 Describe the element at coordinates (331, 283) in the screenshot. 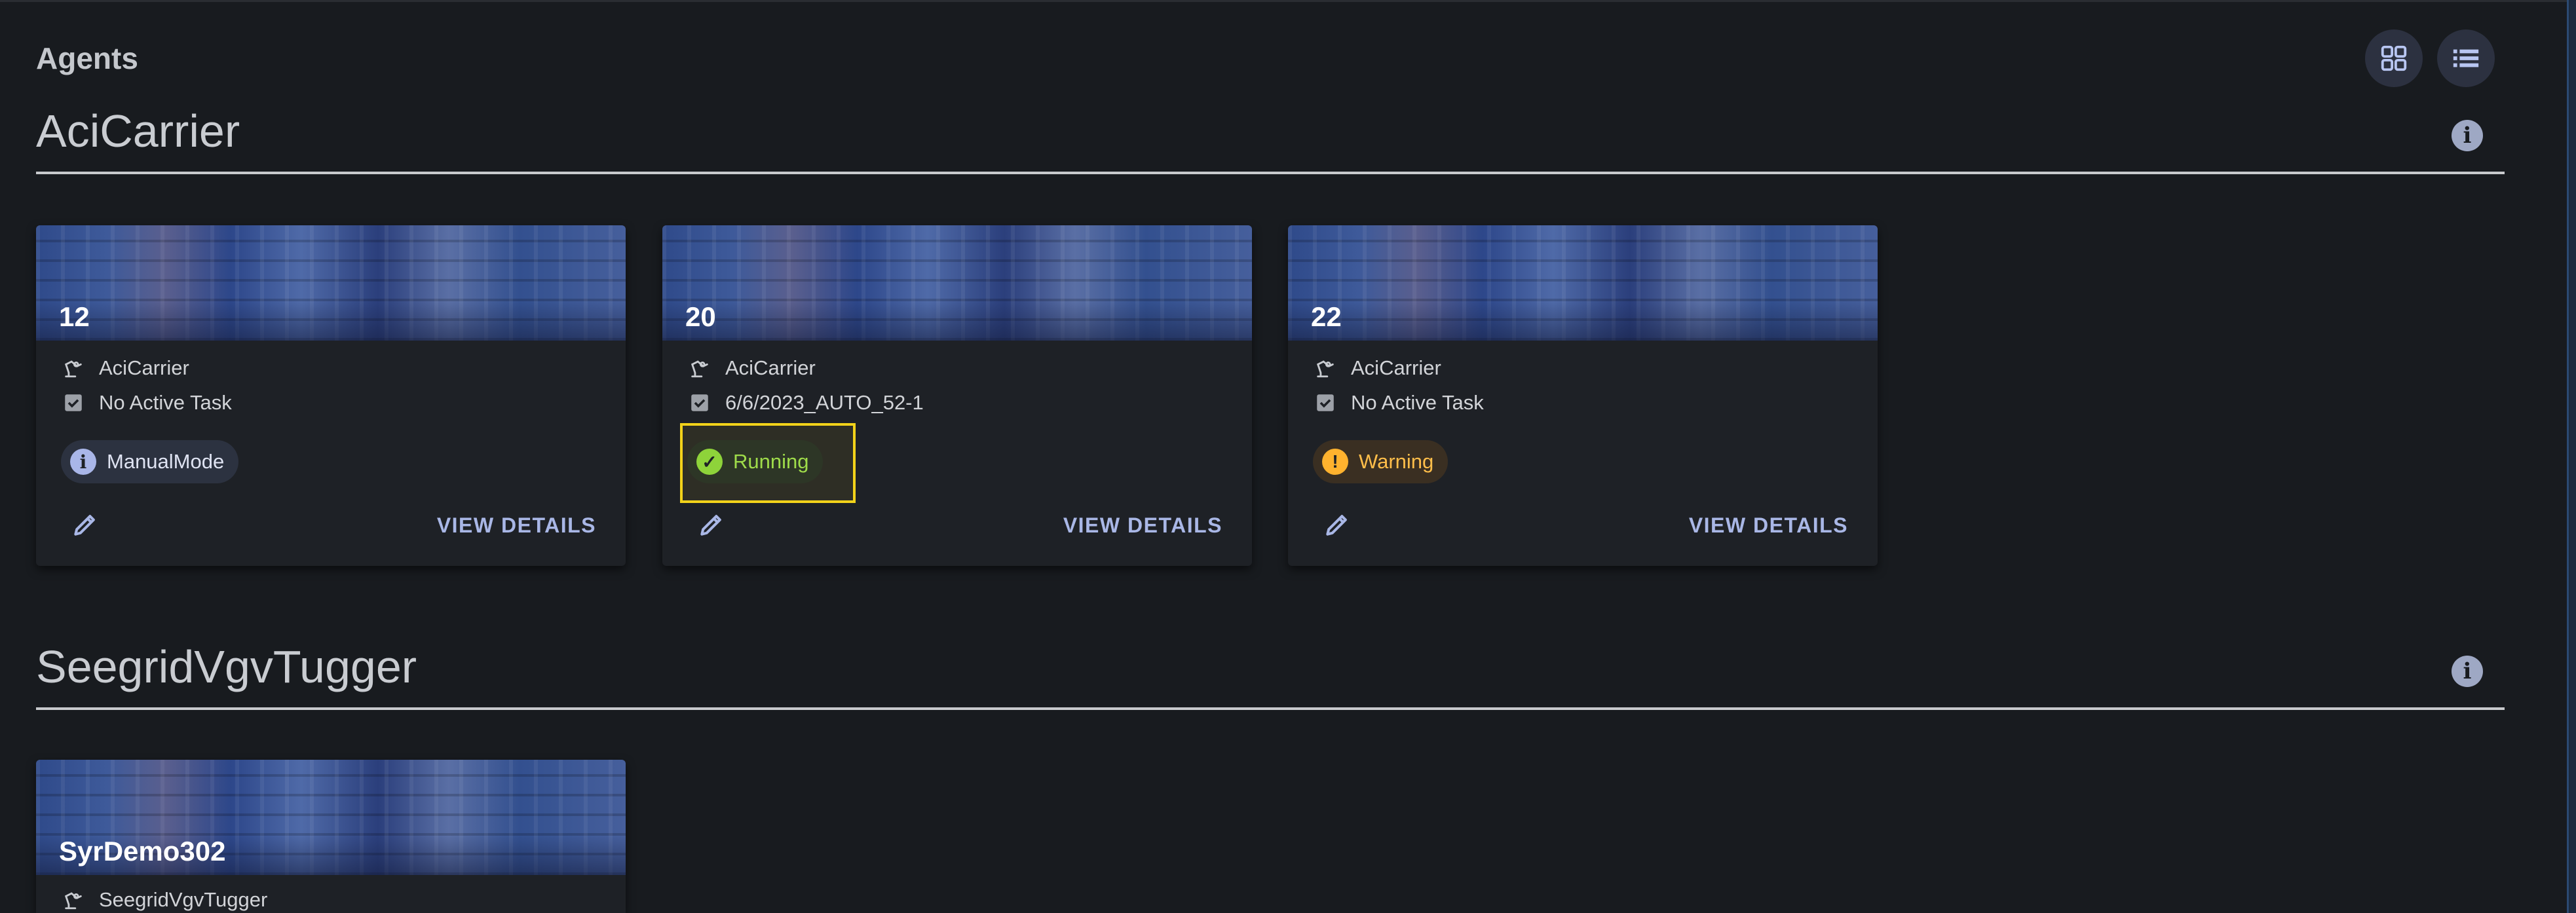

I see `agent-card-image: 12` at that location.